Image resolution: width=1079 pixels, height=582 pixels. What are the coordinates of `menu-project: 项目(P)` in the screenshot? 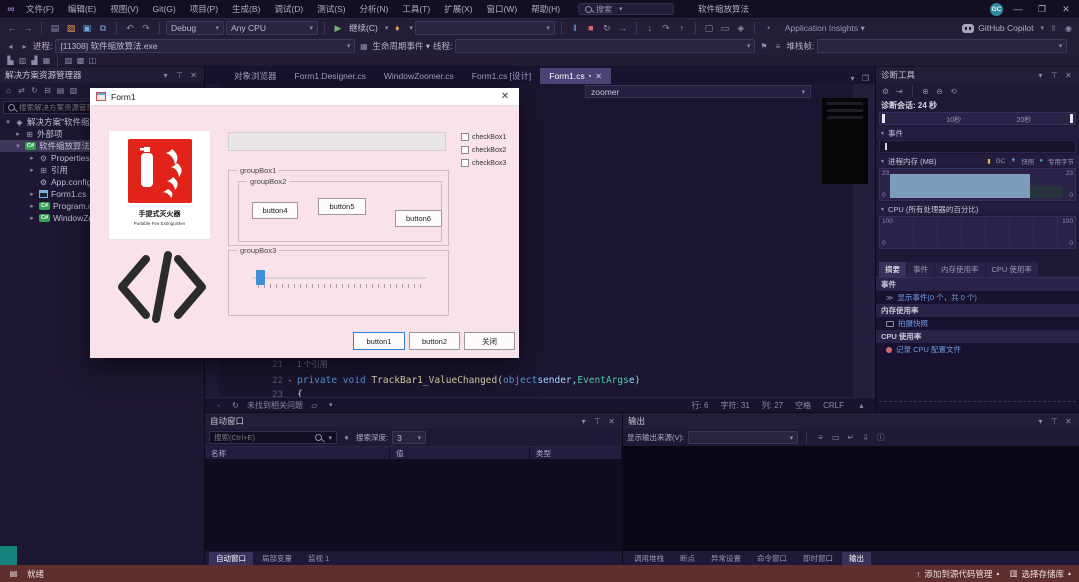 It's located at (204, 9).